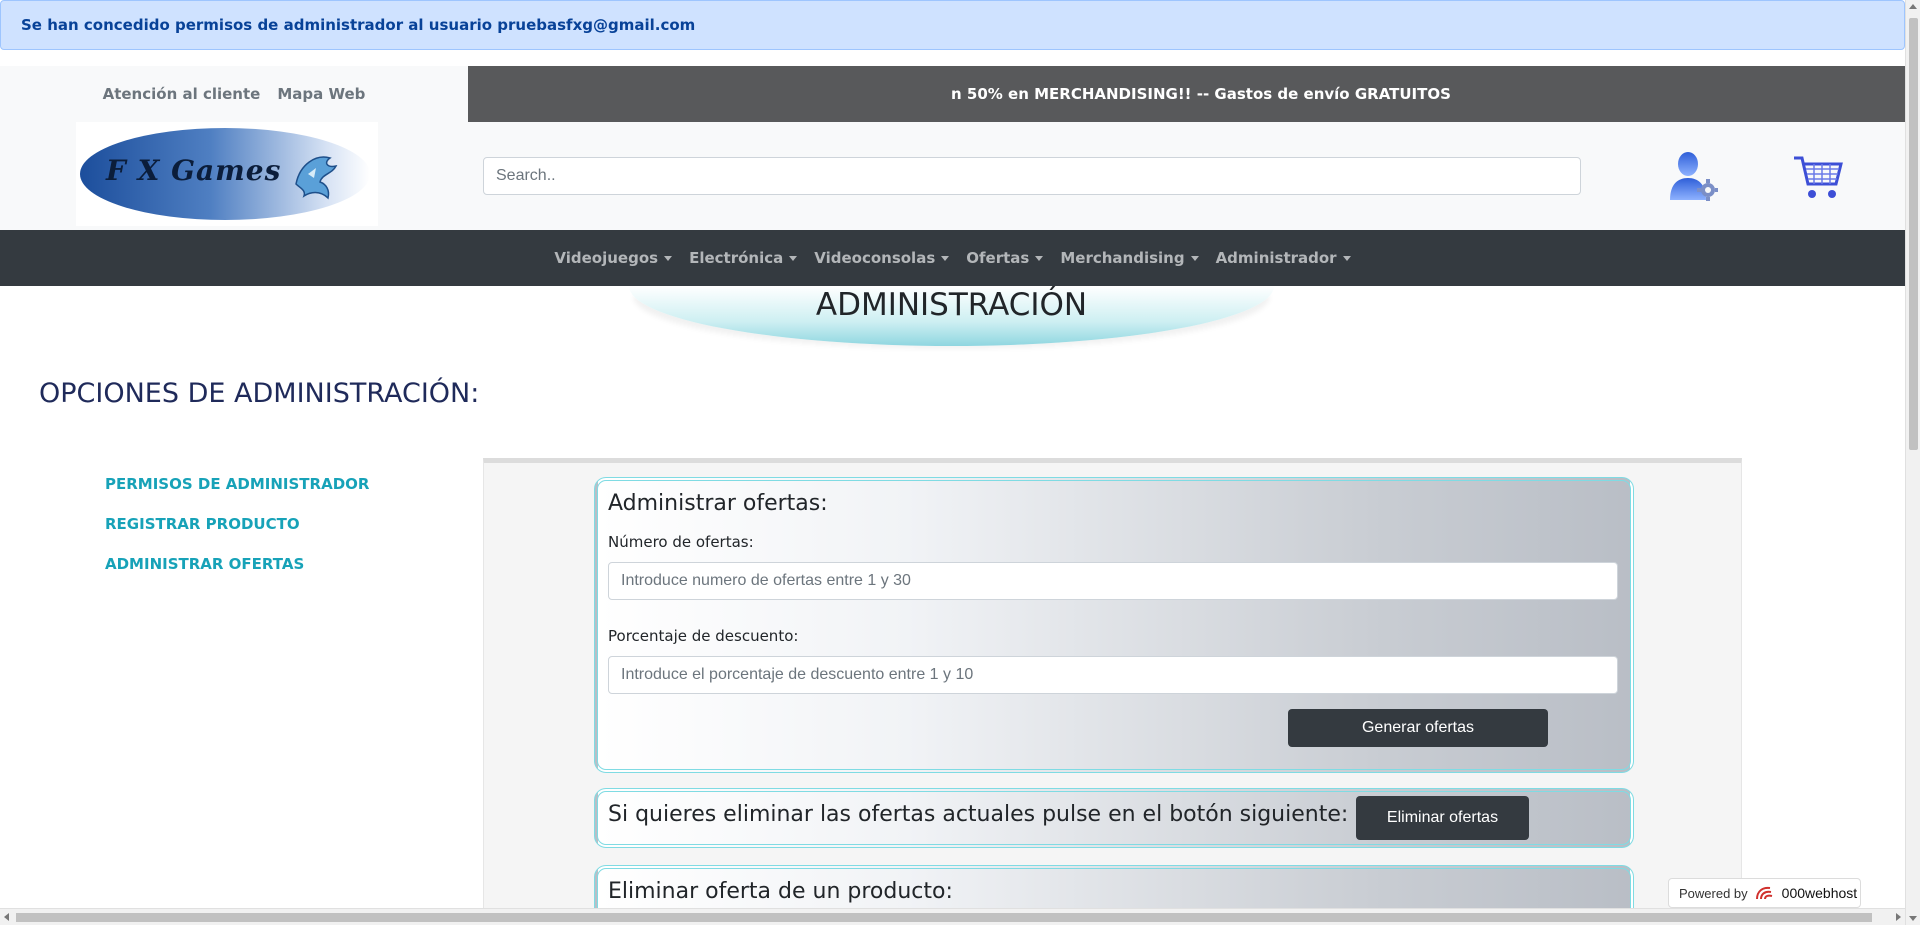 The height and width of the screenshot is (925, 1920). Describe the element at coordinates (1442, 818) in the screenshot. I see `remove-offers-button: Eliminar ofertas` at that location.